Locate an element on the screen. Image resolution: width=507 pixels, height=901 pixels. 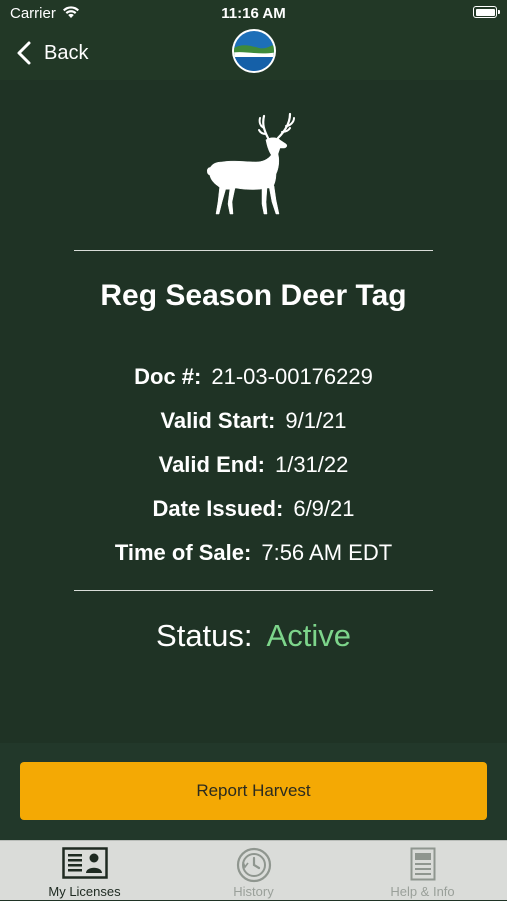
tab-label: My Licenses is located at coordinates (84, 891).